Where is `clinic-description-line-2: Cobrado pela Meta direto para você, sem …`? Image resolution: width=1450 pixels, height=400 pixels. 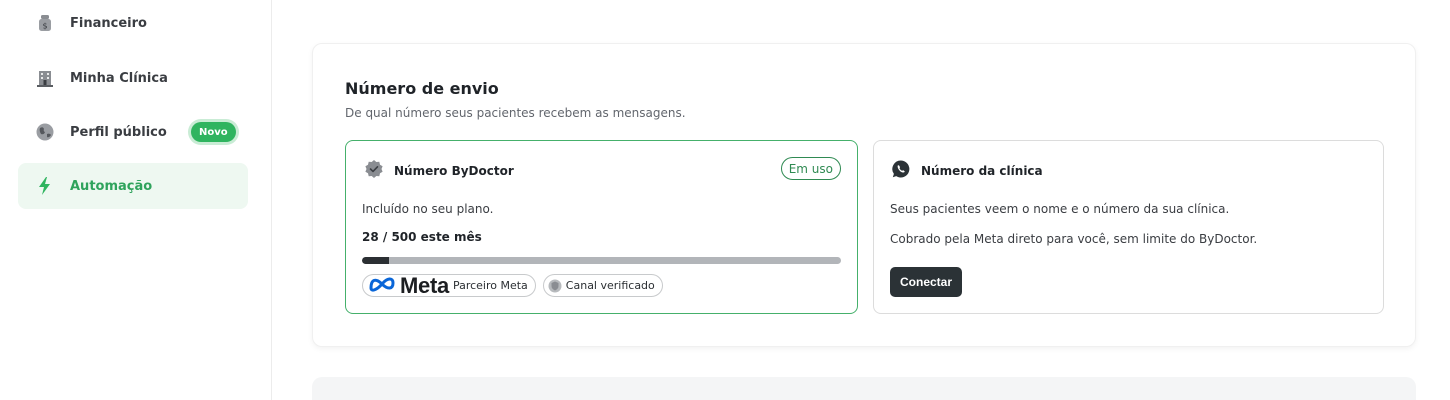 clinic-description-line-2: Cobrado pela Meta direto para você, sem … is located at coordinates (1074, 239).